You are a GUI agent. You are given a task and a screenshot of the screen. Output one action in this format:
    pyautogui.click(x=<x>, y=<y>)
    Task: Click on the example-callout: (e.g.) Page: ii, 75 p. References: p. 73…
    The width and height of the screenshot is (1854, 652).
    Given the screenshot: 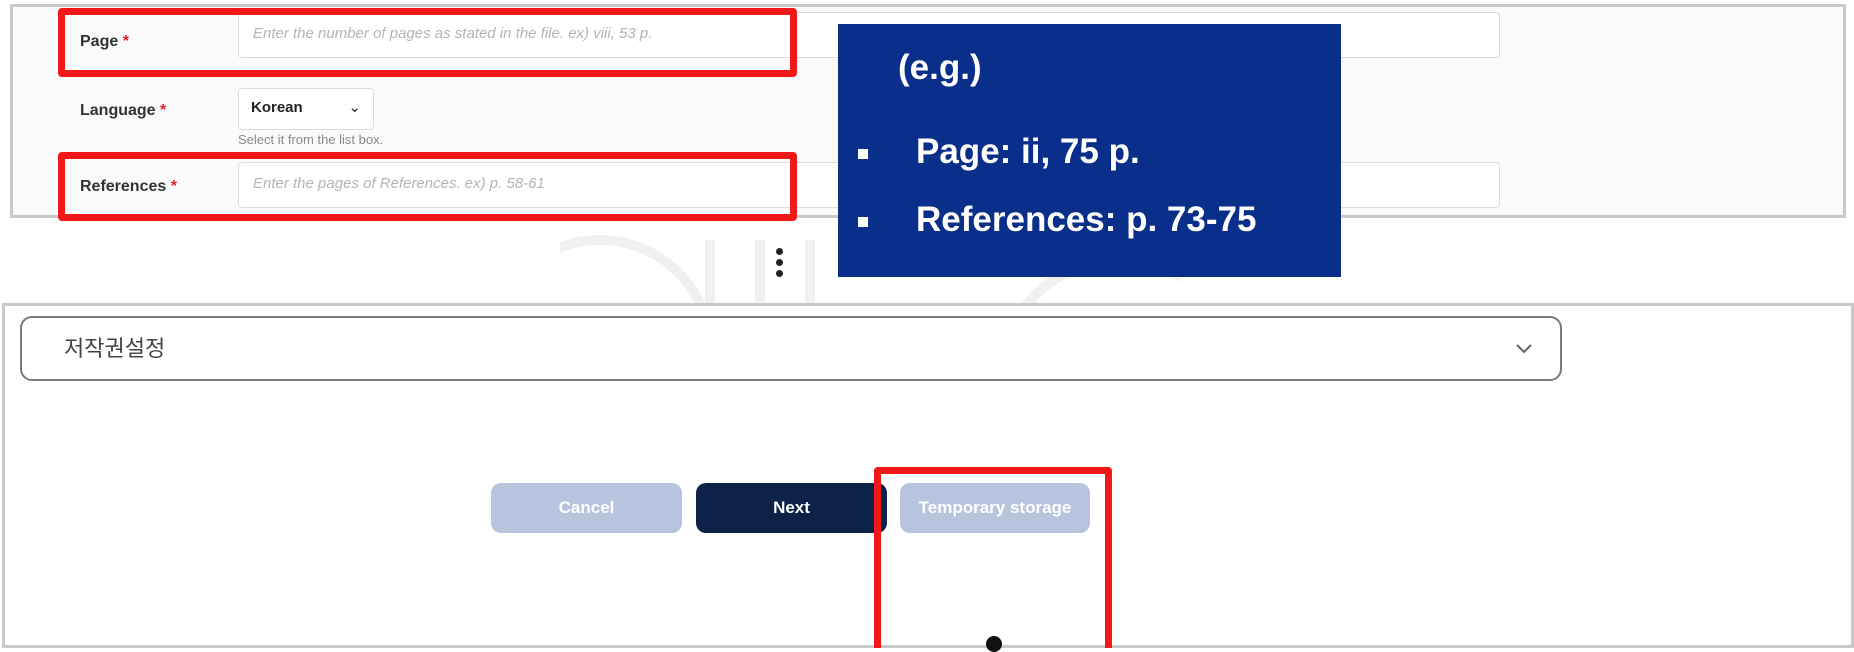 What is the action you would take?
    pyautogui.click(x=1089, y=150)
    